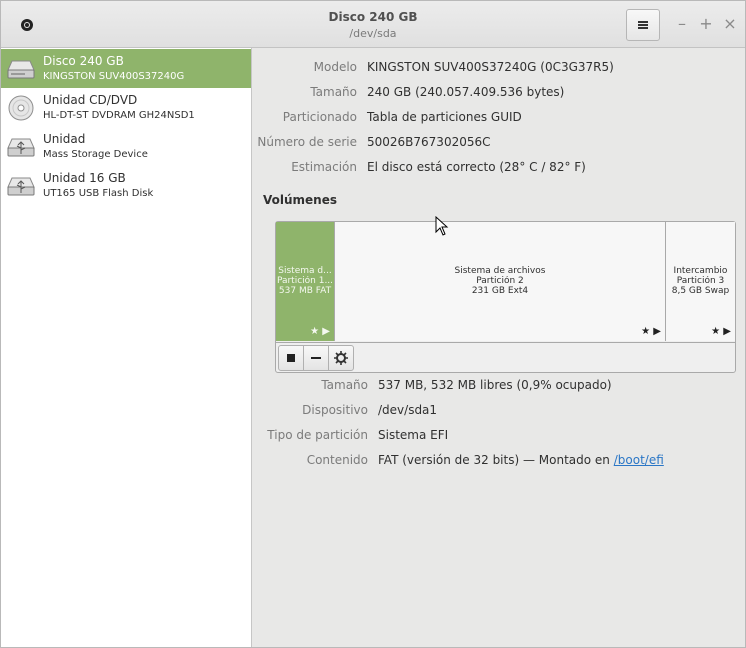  Describe the element at coordinates (442, 226) in the screenshot. I see `mouse-pointer-icon` at that location.